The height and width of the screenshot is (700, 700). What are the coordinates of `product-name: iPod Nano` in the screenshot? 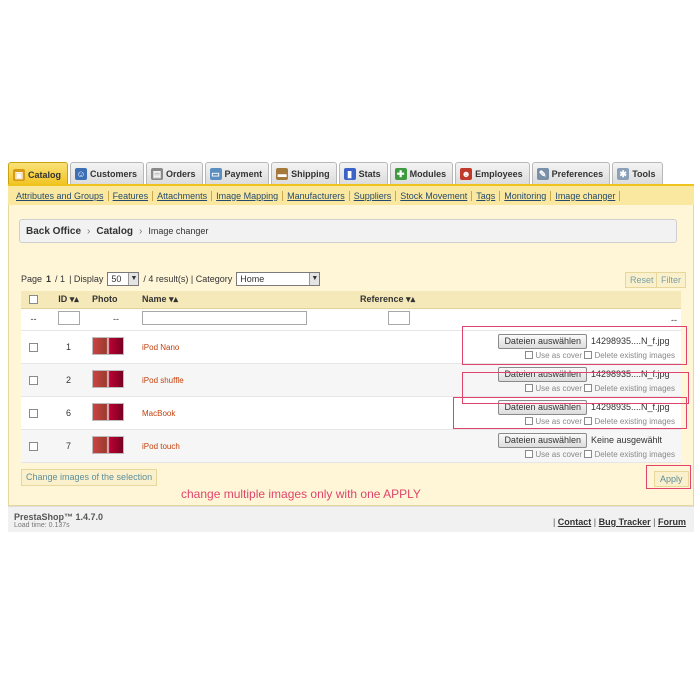 It's located at (160, 347).